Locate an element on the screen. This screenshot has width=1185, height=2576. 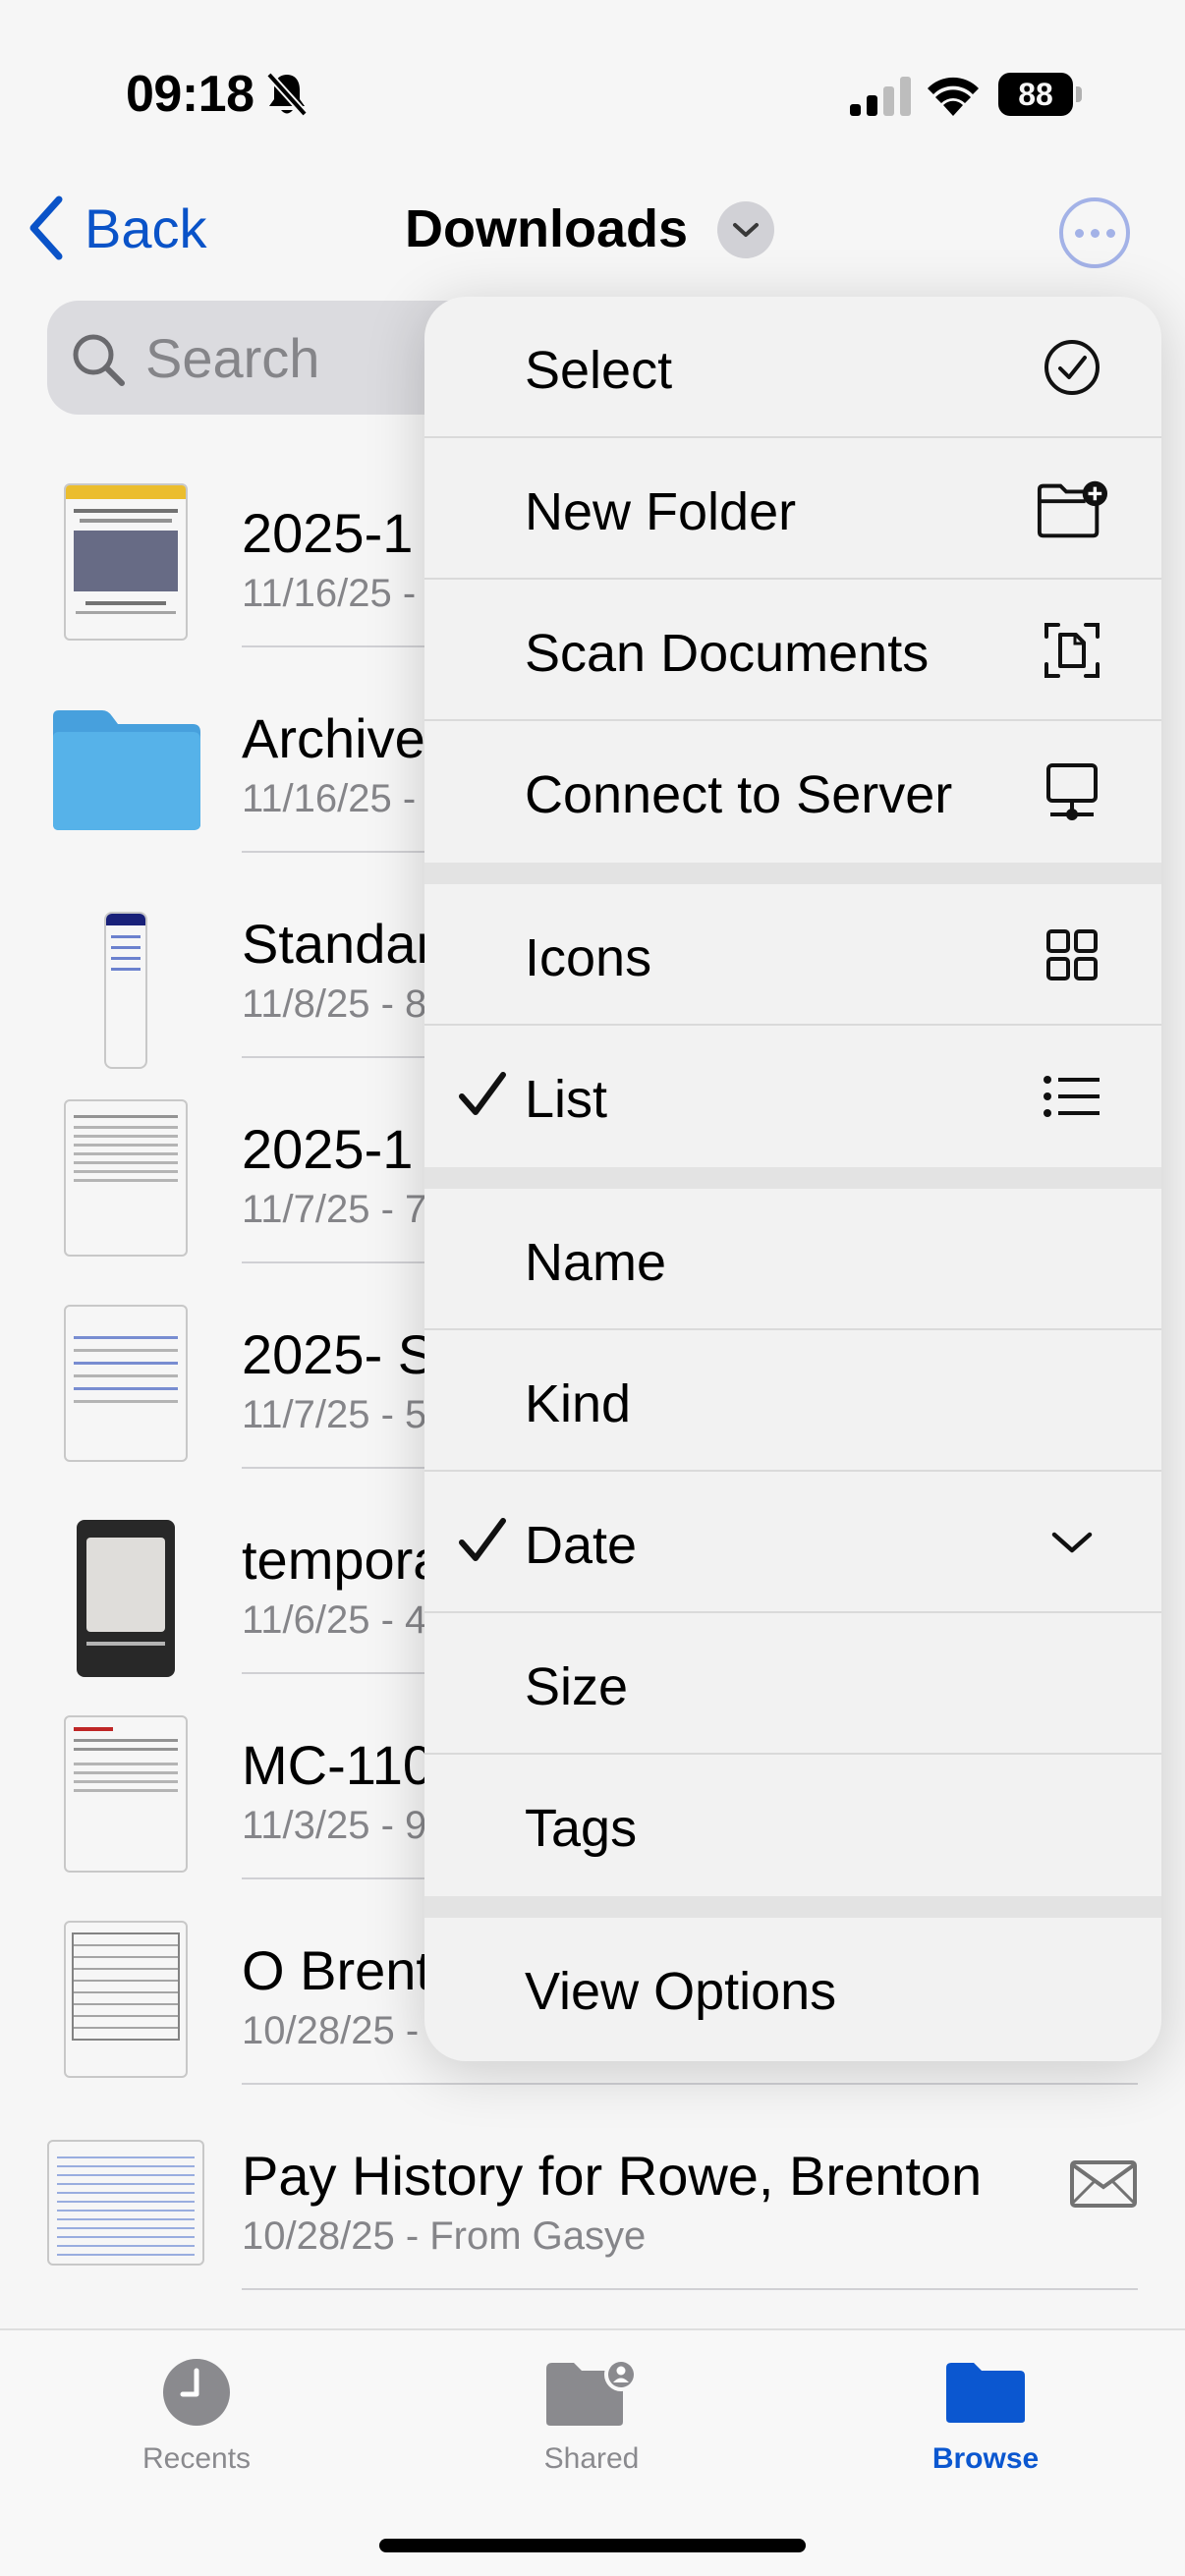
tab-label: Shared is located at coordinates (592, 2458).